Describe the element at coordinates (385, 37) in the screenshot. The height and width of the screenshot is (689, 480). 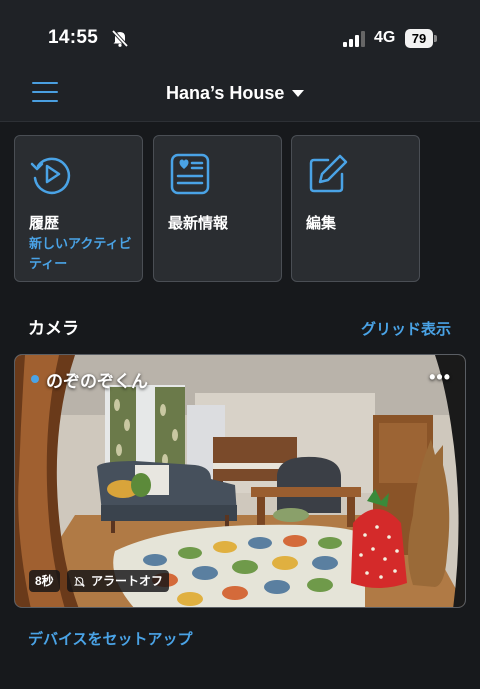
I see `network-type: 4G` at that location.